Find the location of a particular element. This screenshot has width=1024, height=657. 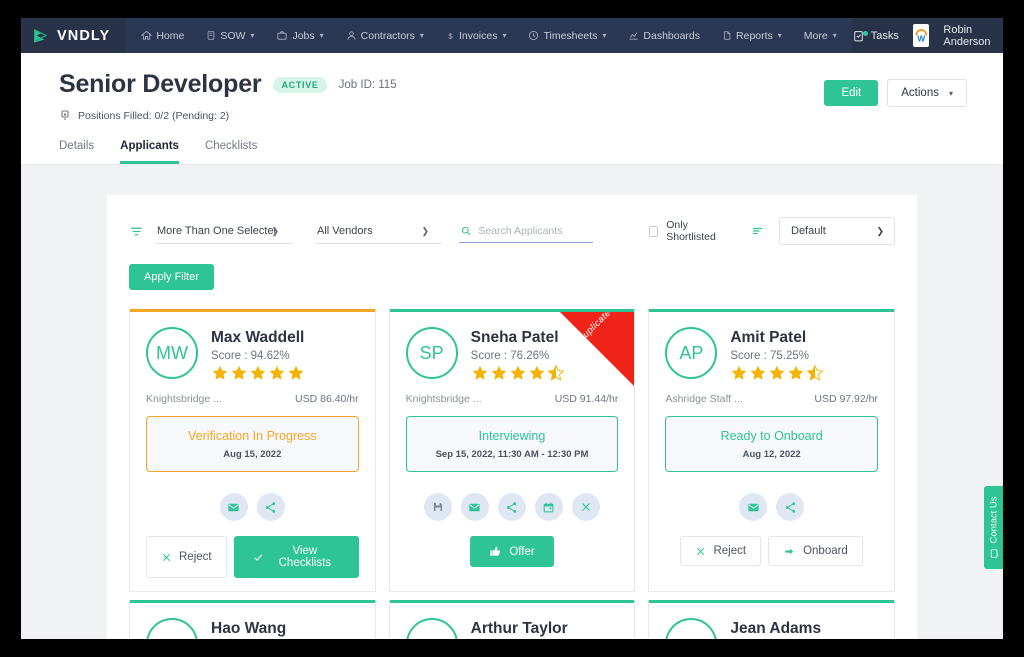

applicant-avatar: AT is located at coordinates (431, 628).